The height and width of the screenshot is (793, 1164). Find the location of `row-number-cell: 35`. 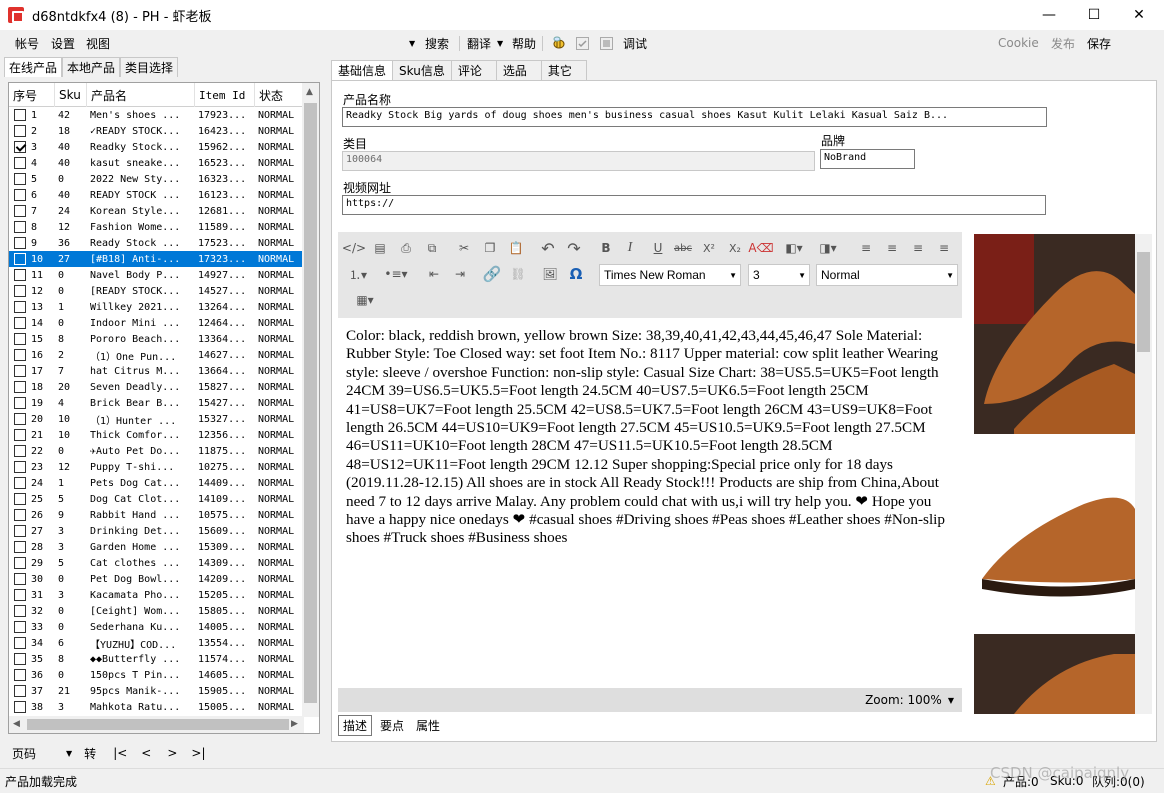

row-number-cell: 35 is located at coordinates (32, 659).